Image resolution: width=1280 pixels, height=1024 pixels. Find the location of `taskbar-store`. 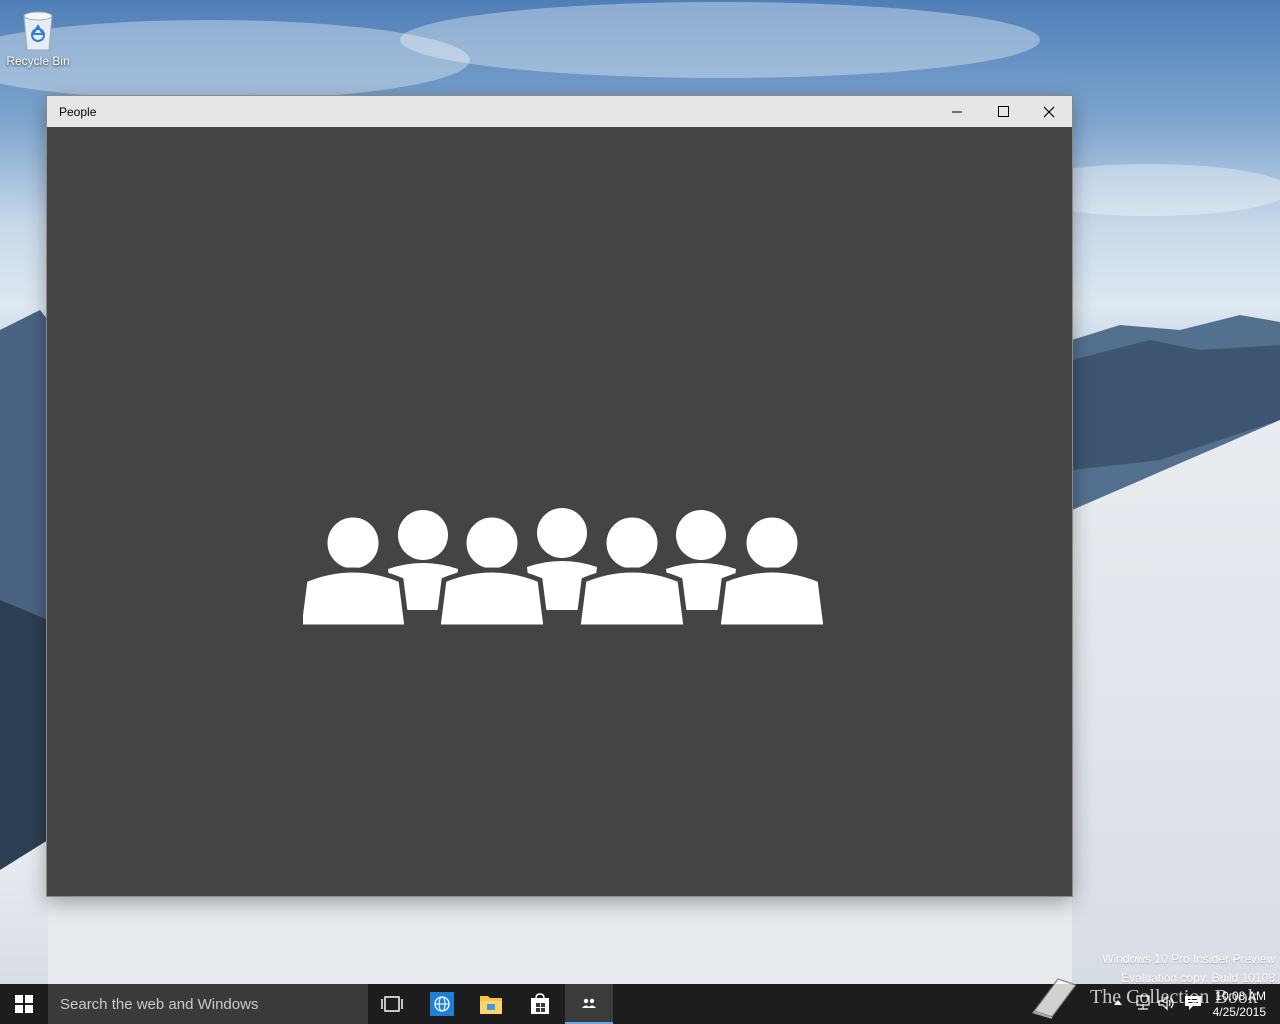

taskbar-store is located at coordinates (540, 1004).